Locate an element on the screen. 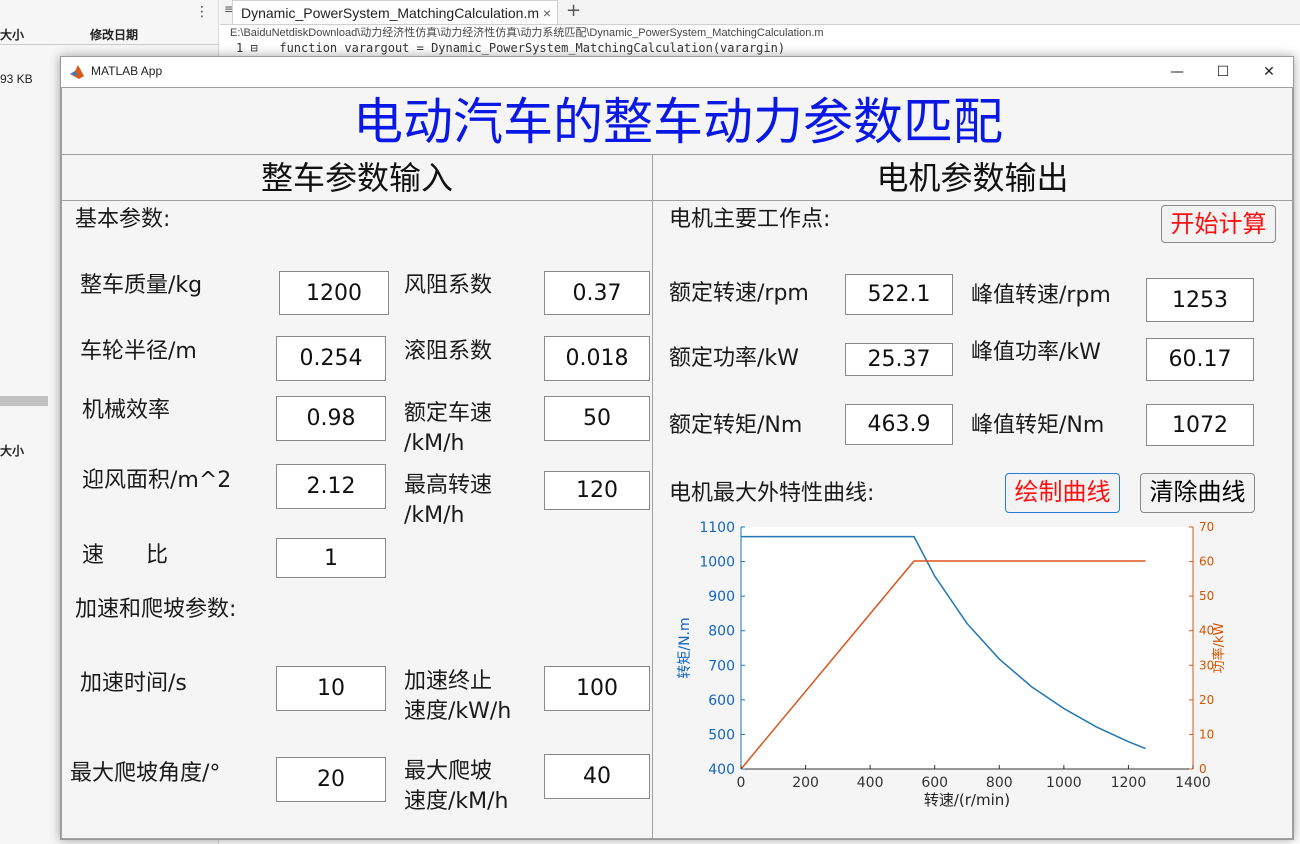 The width and height of the screenshot is (1300, 844). x-tick-label: 1200 is located at coordinates (1129, 783).